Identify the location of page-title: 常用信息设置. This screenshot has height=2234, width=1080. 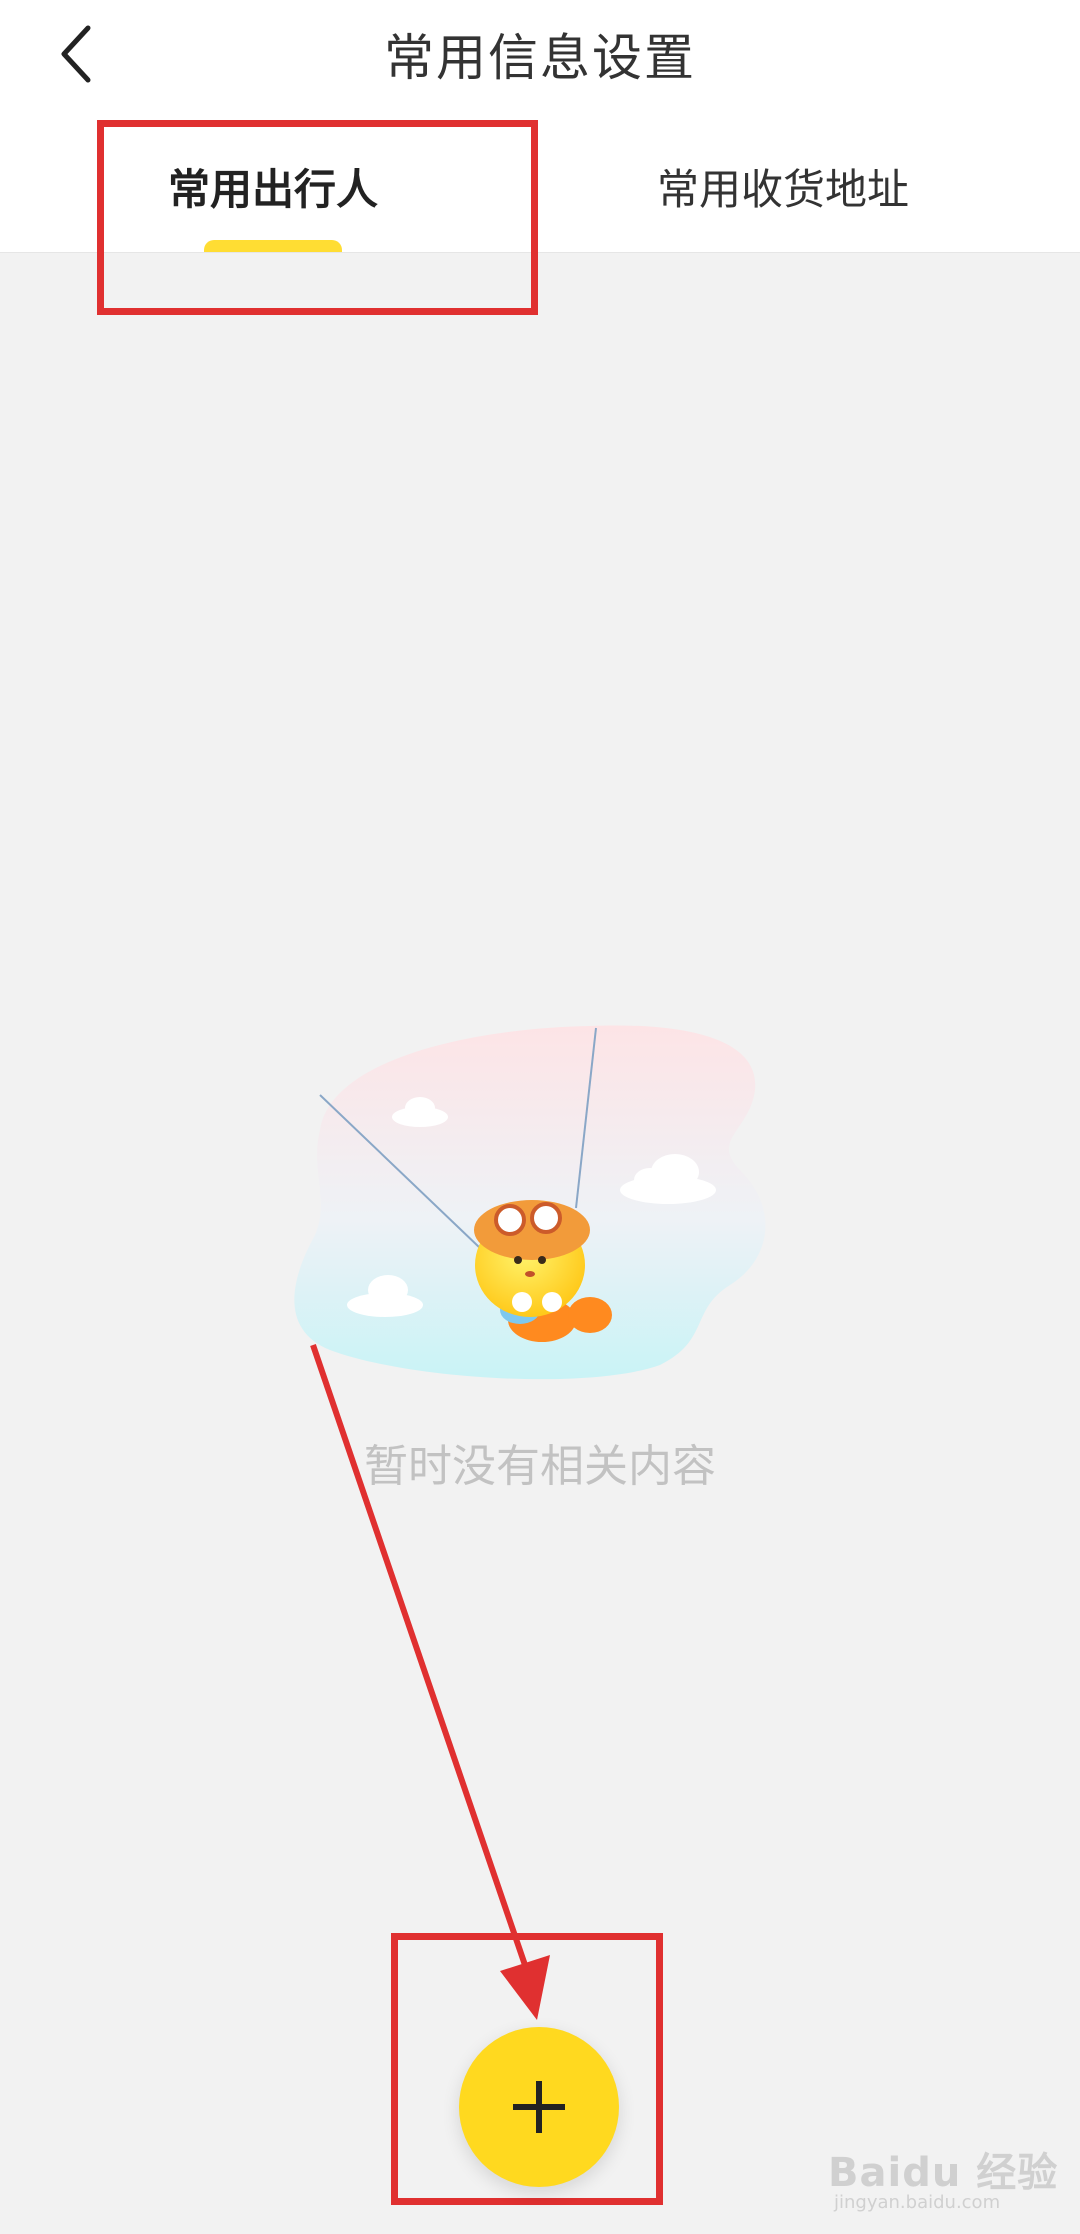
(540, 58).